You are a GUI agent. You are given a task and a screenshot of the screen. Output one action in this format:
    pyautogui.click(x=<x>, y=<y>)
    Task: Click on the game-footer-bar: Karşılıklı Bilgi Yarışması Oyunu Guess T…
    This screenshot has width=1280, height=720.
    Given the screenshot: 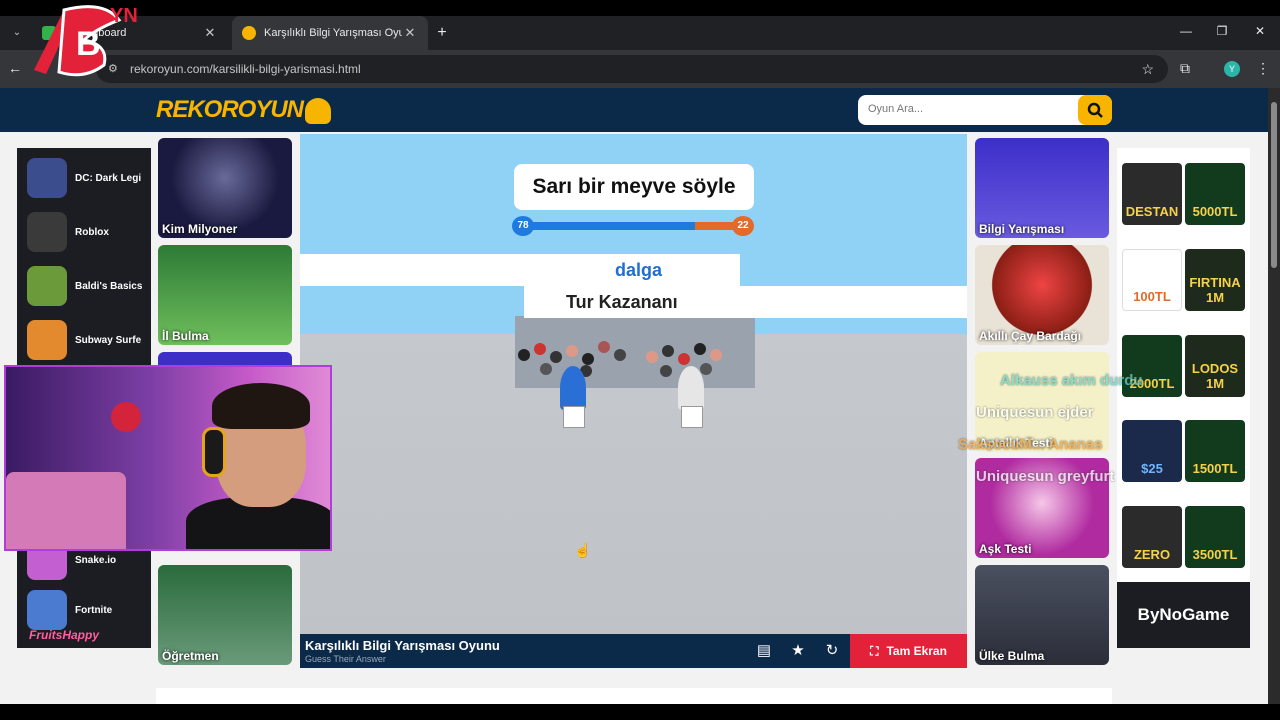 What is the action you would take?
    pyautogui.click(x=633, y=651)
    